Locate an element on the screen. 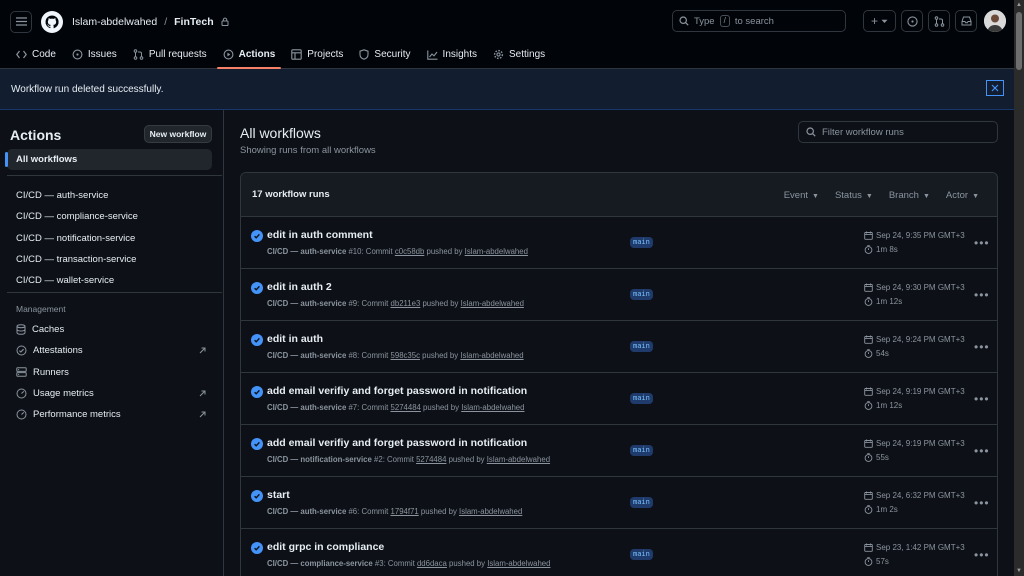  repo-name-link: FinTech is located at coordinates (193, 22).